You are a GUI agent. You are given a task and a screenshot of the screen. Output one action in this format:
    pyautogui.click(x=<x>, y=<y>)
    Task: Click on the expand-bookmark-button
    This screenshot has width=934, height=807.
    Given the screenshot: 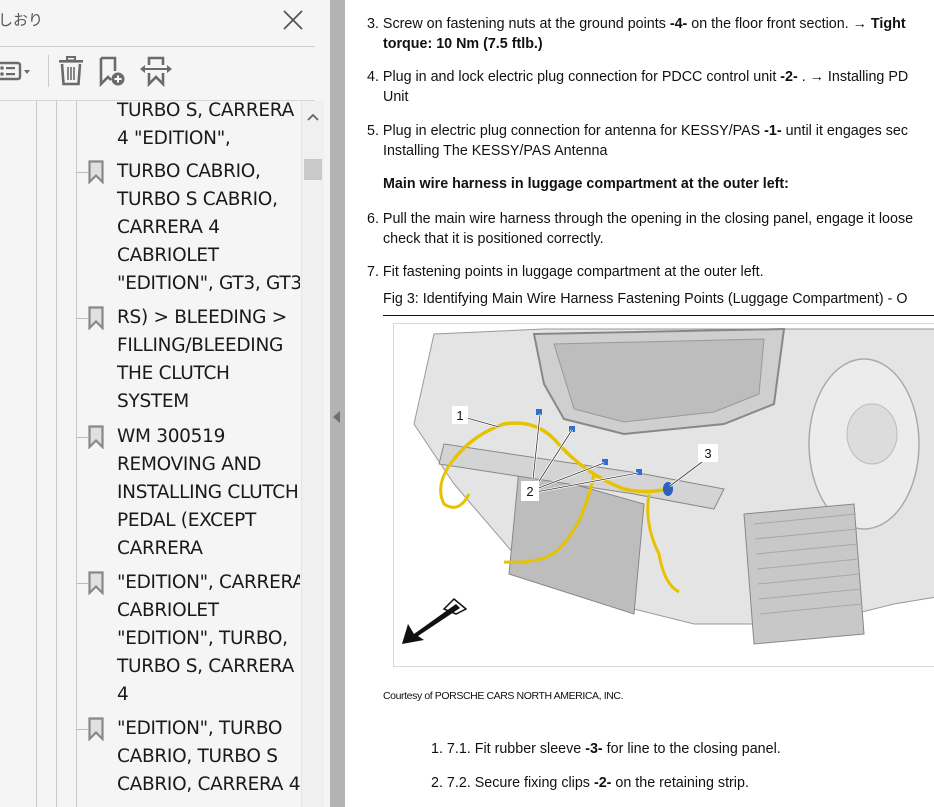 What is the action you would take?
    pyautogui.click(x=156, y=71)
    